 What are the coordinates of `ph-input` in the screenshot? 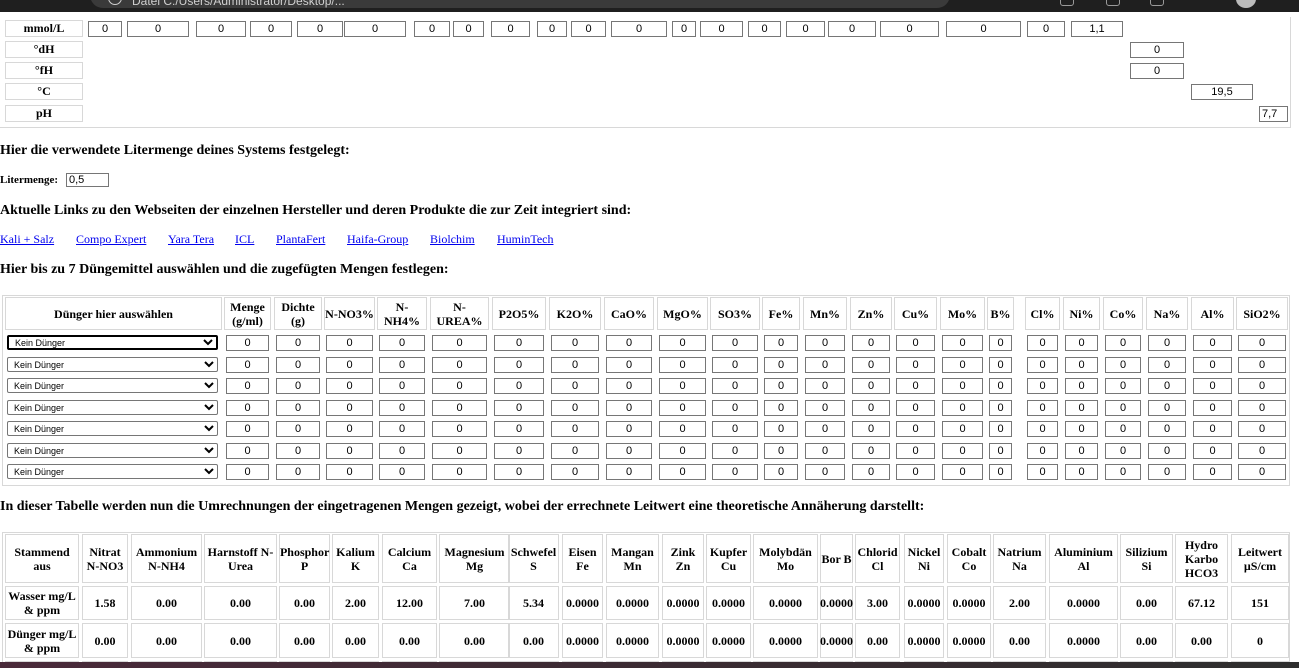 It's located at (1273, 114).